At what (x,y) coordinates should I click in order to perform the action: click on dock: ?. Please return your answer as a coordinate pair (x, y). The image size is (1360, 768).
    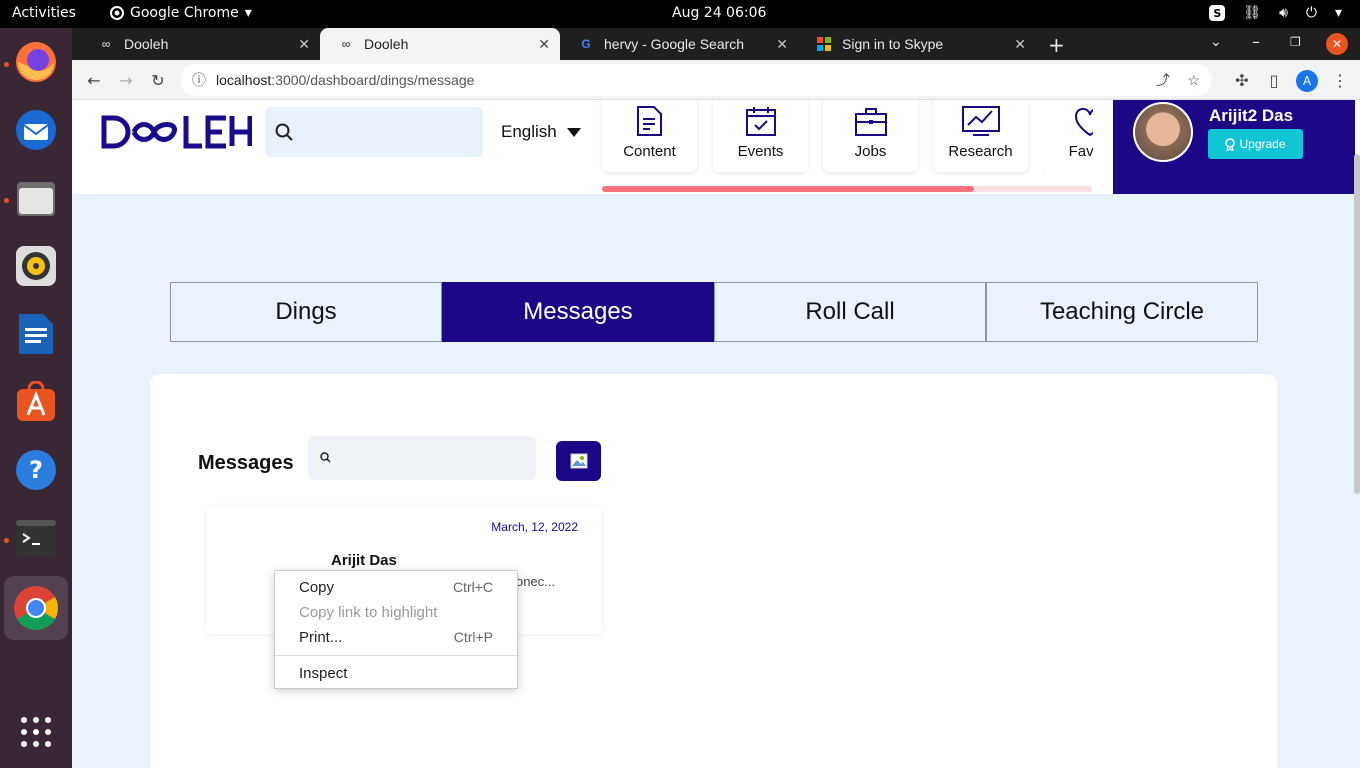
    Looking at the image, I should click on (36, 398).